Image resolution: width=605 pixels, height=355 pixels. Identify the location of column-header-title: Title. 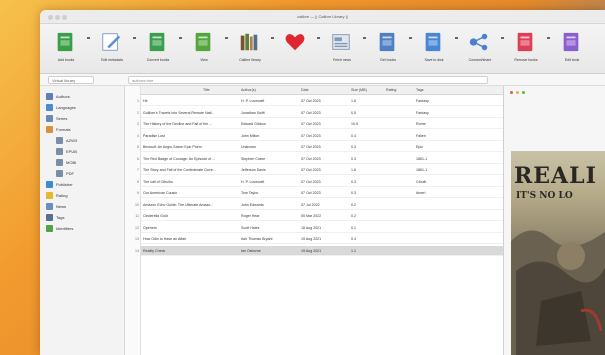
(206, 90).